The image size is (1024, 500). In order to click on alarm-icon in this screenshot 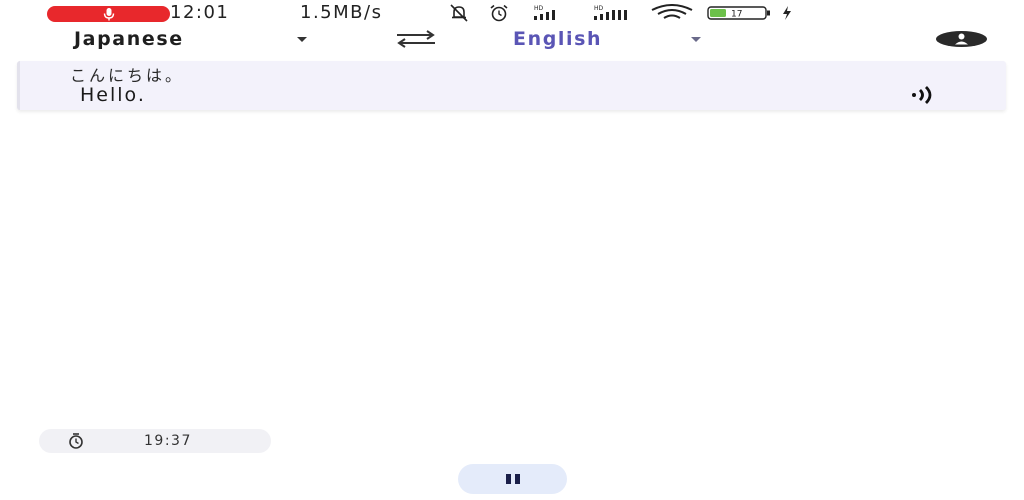, I will do `click(499, 13)`.